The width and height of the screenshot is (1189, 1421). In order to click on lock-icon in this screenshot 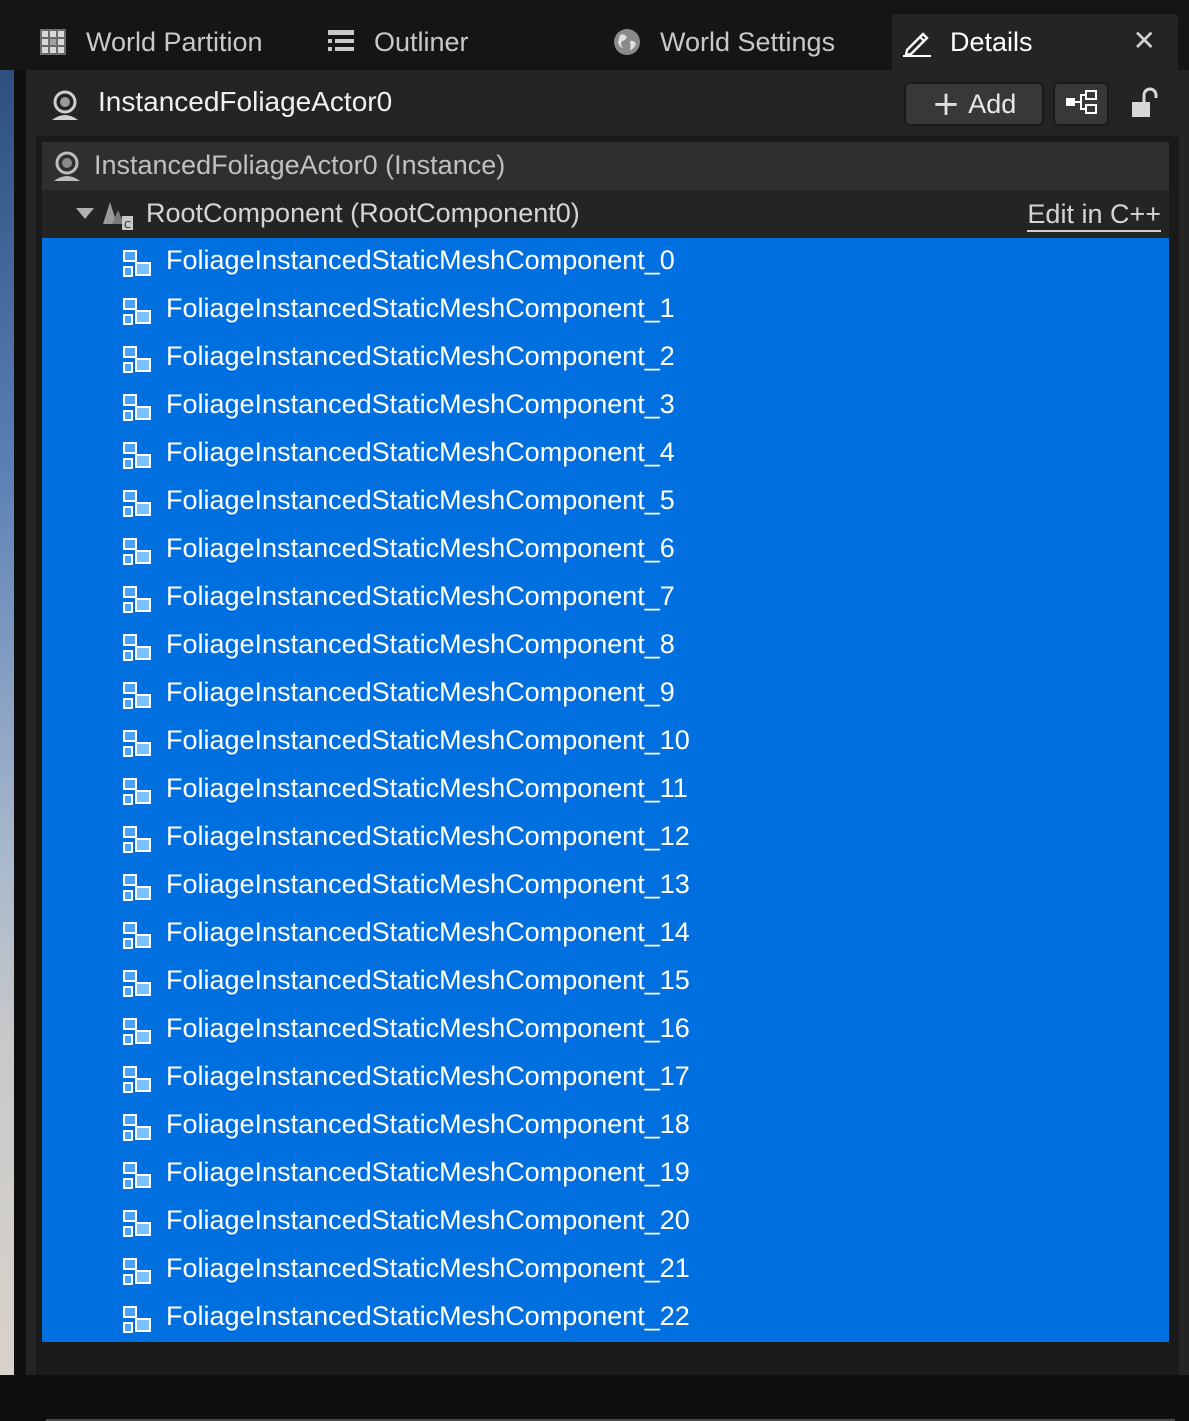, I will do `click(1145, 103)`.